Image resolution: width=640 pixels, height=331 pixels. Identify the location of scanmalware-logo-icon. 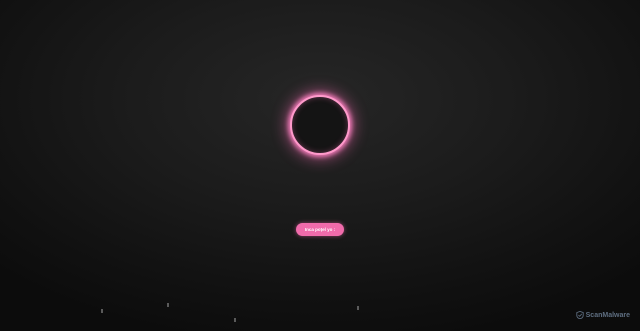
(580, 315).